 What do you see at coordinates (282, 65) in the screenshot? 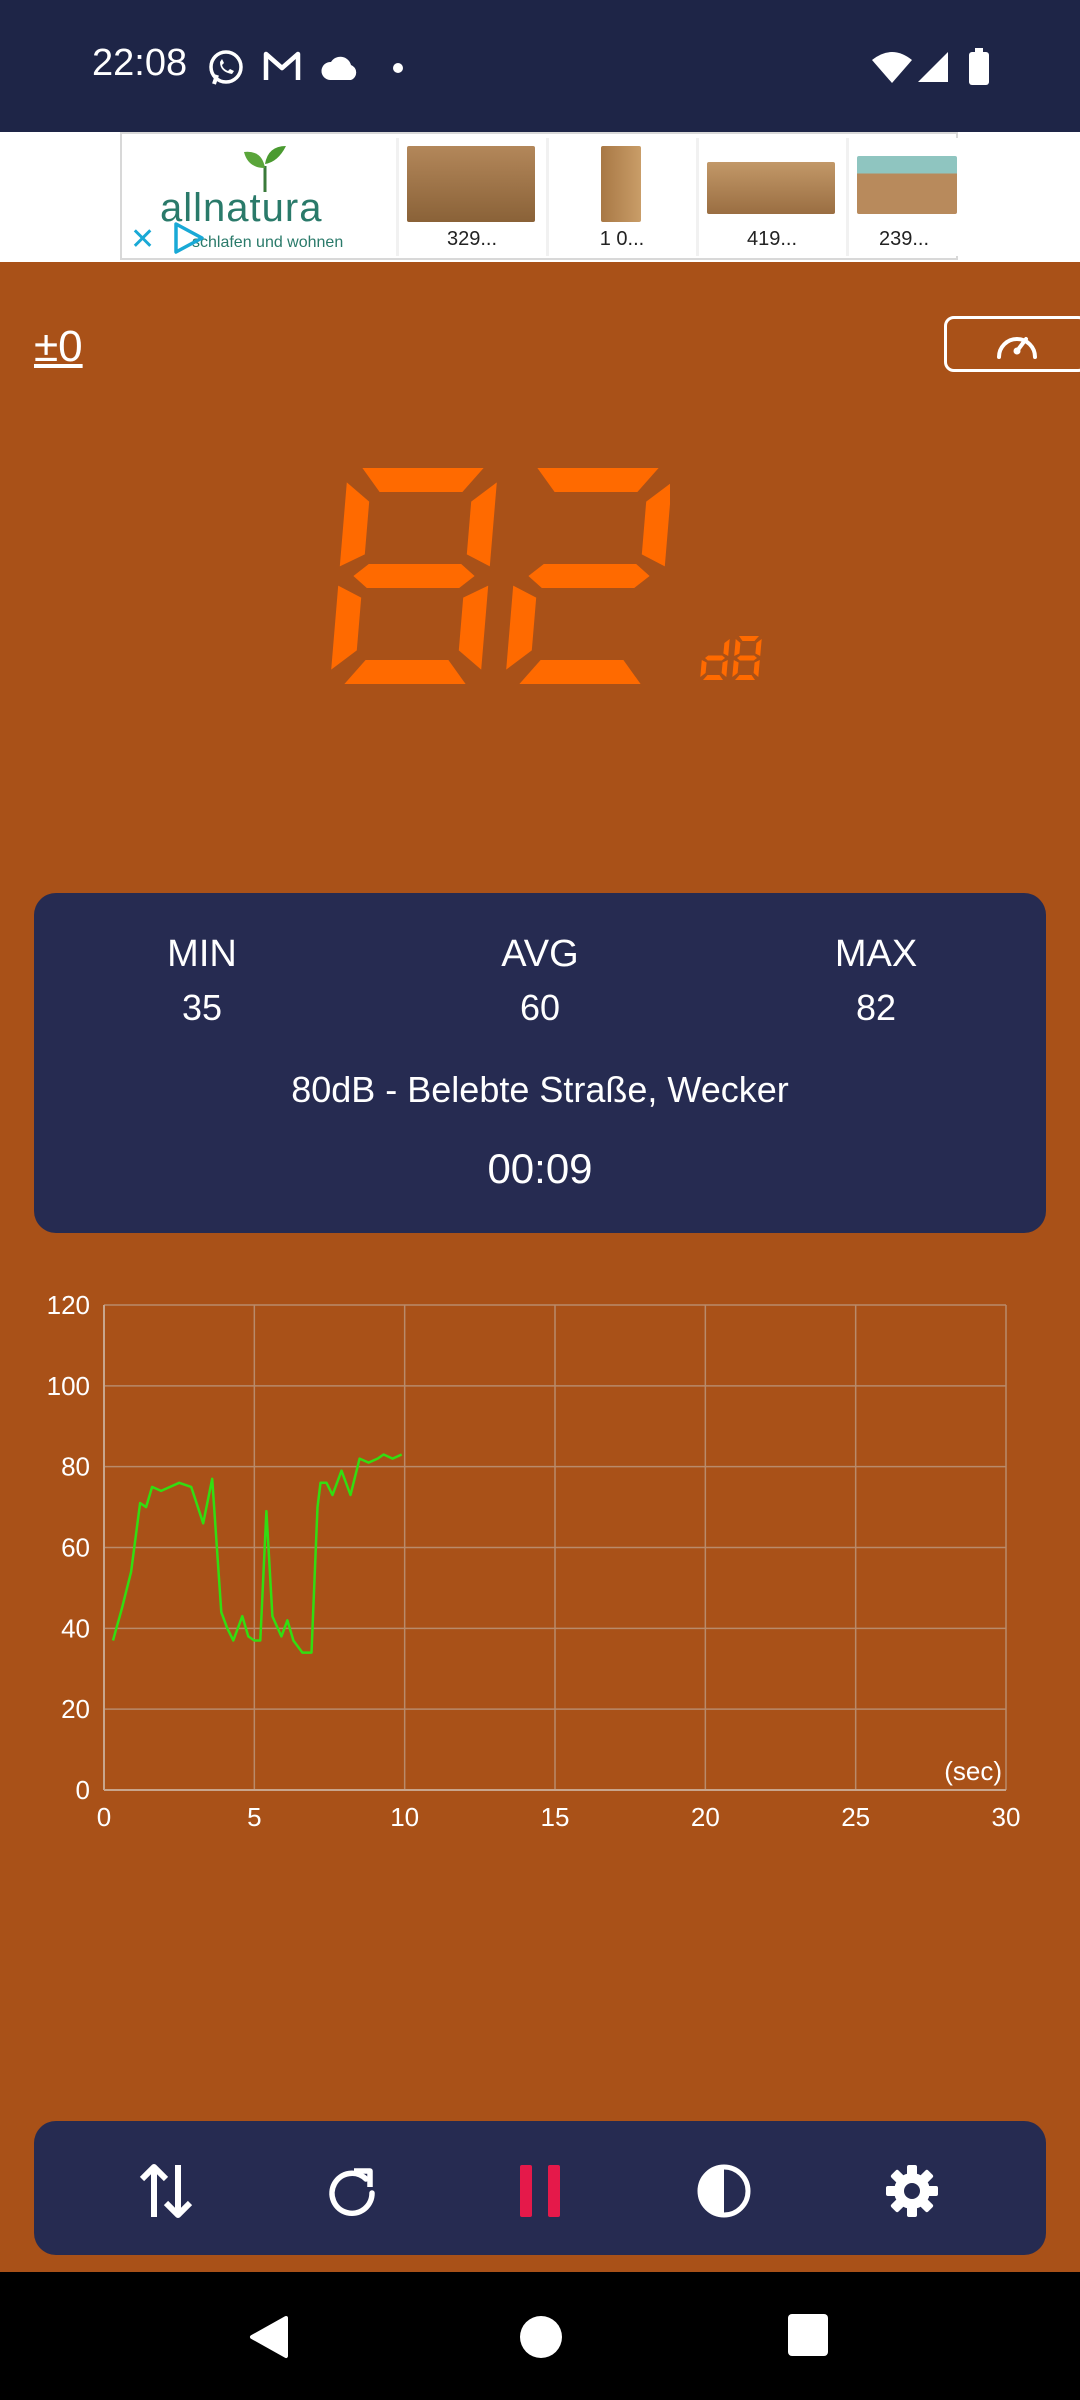
I see `gmail-icon` at bounding box center [282, 65].